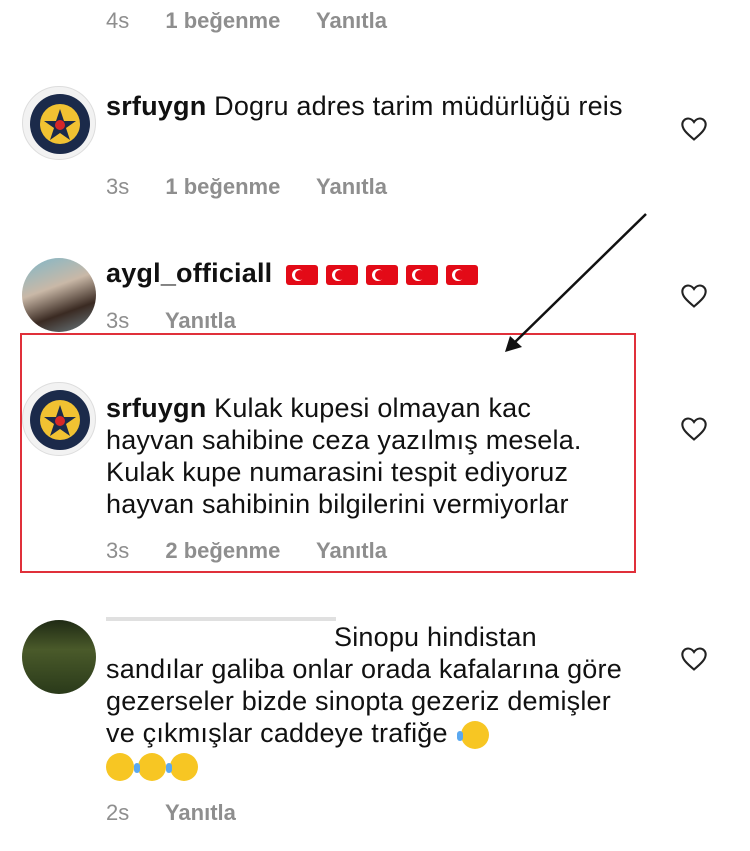 The image size is (750, 851). I want to click on comment-meta: 3s 1 beğenme Yanıtla, so click(261, 187).